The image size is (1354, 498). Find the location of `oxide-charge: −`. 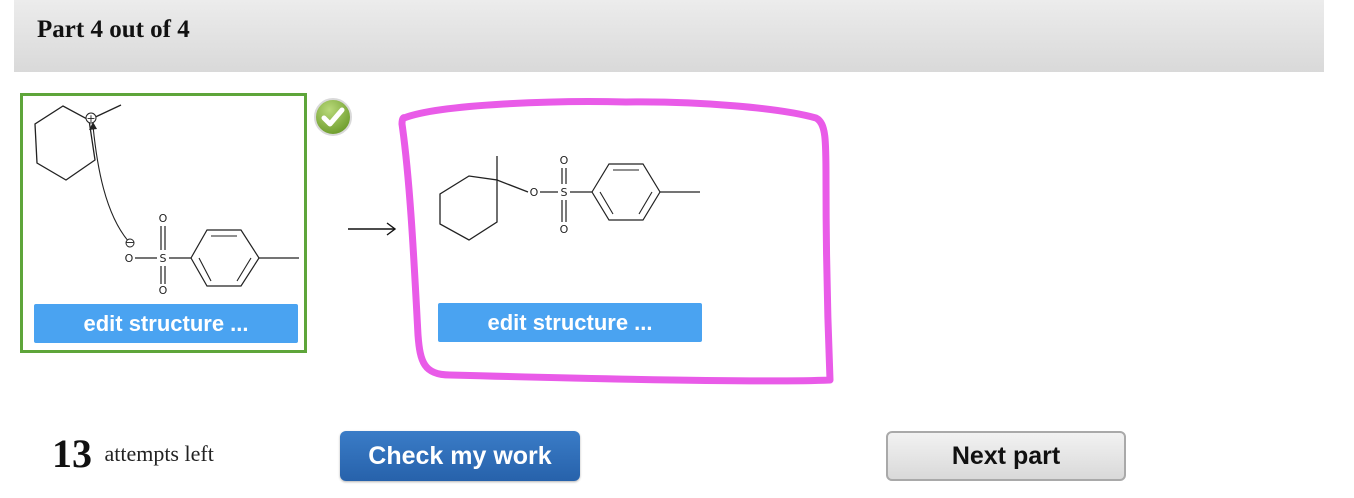

oxide-charge: − is located at coordinates (129, 242).